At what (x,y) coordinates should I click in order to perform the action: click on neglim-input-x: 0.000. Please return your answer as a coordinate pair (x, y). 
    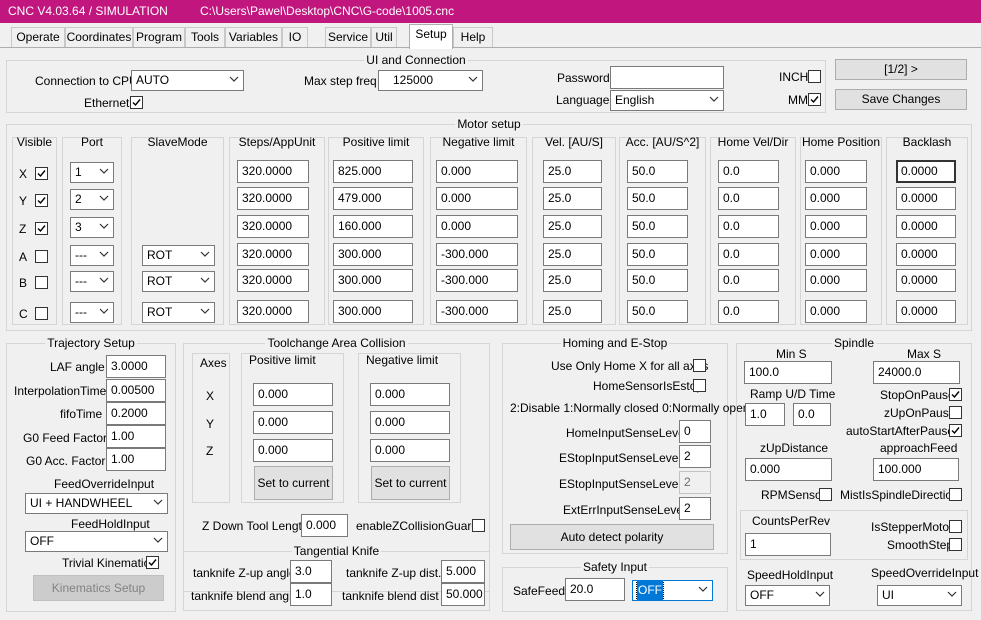
    Looking at the image, I should click on (477, 171).